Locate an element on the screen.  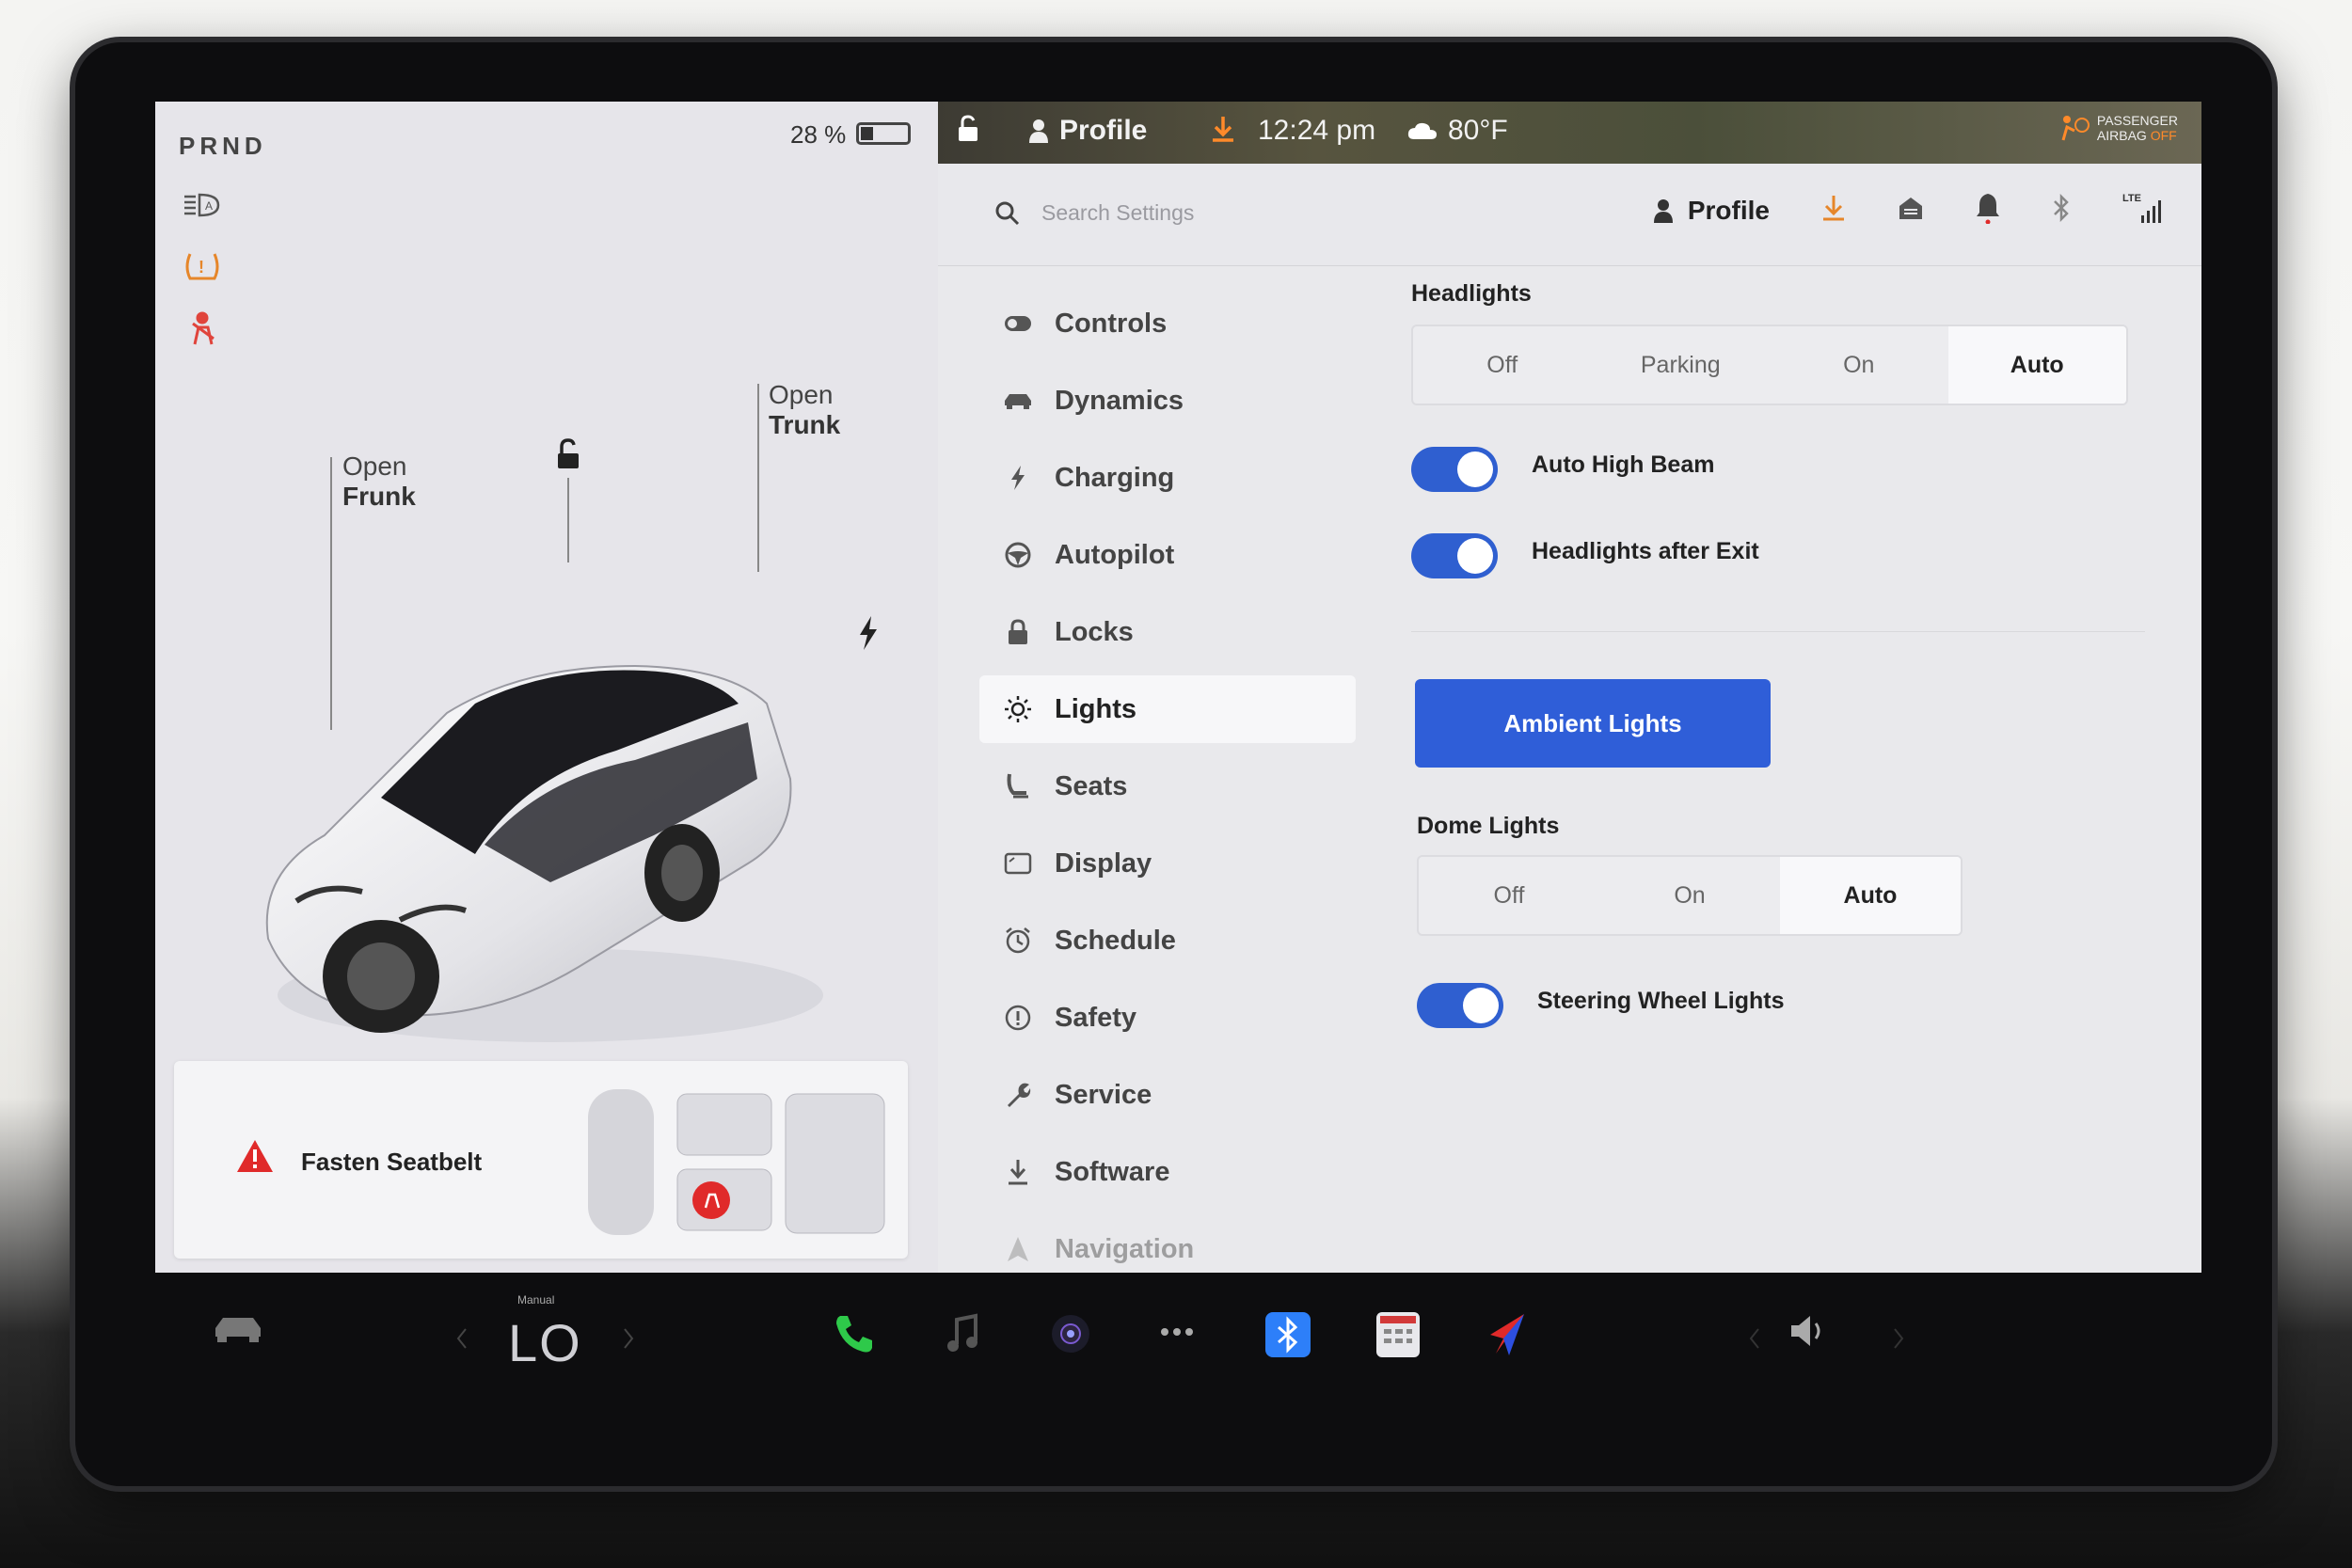
trunk-label-line1: Open is located at coordinates (801, 394).